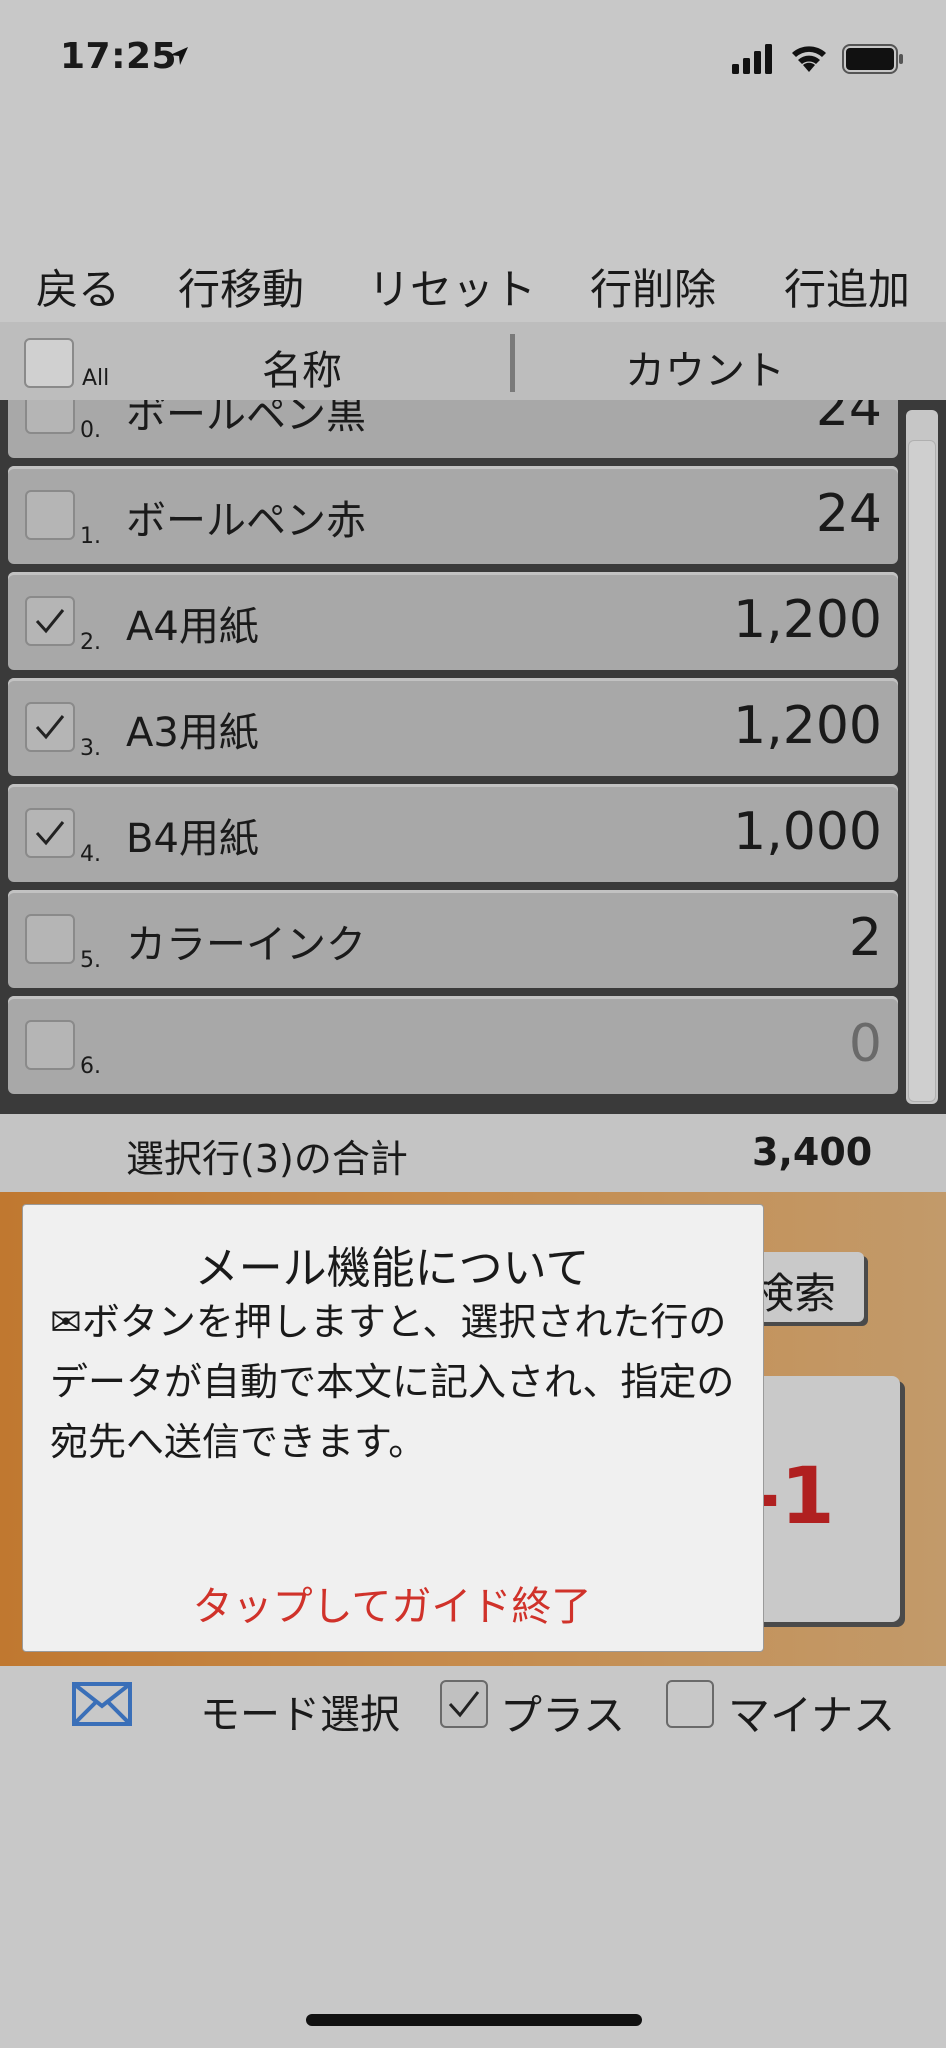 The height and width of the screenshot is (2048, 946). What do you see at coordinates (453, 1045) in the screenshot?
I see `list-item: 6. 0` at bounding box center [453, 1045].